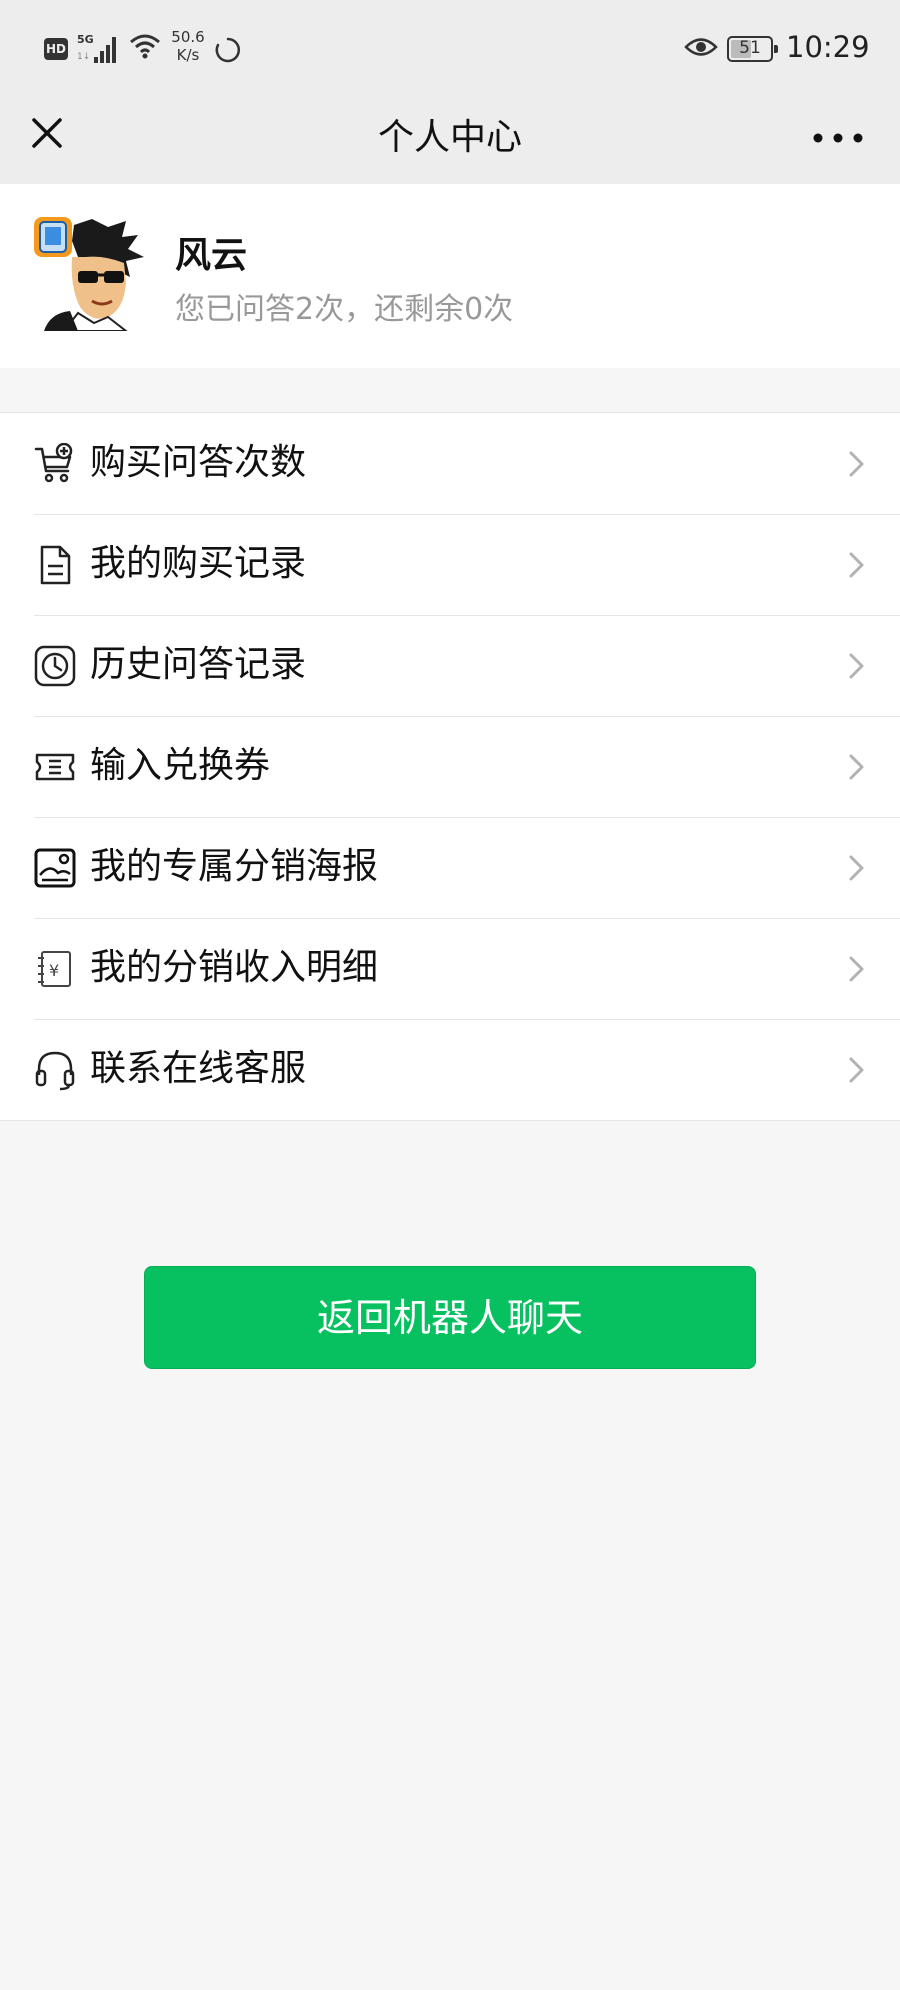 The width and height of the screenshot is (900, 1990). I want to click on avatar, so click(91, 274).